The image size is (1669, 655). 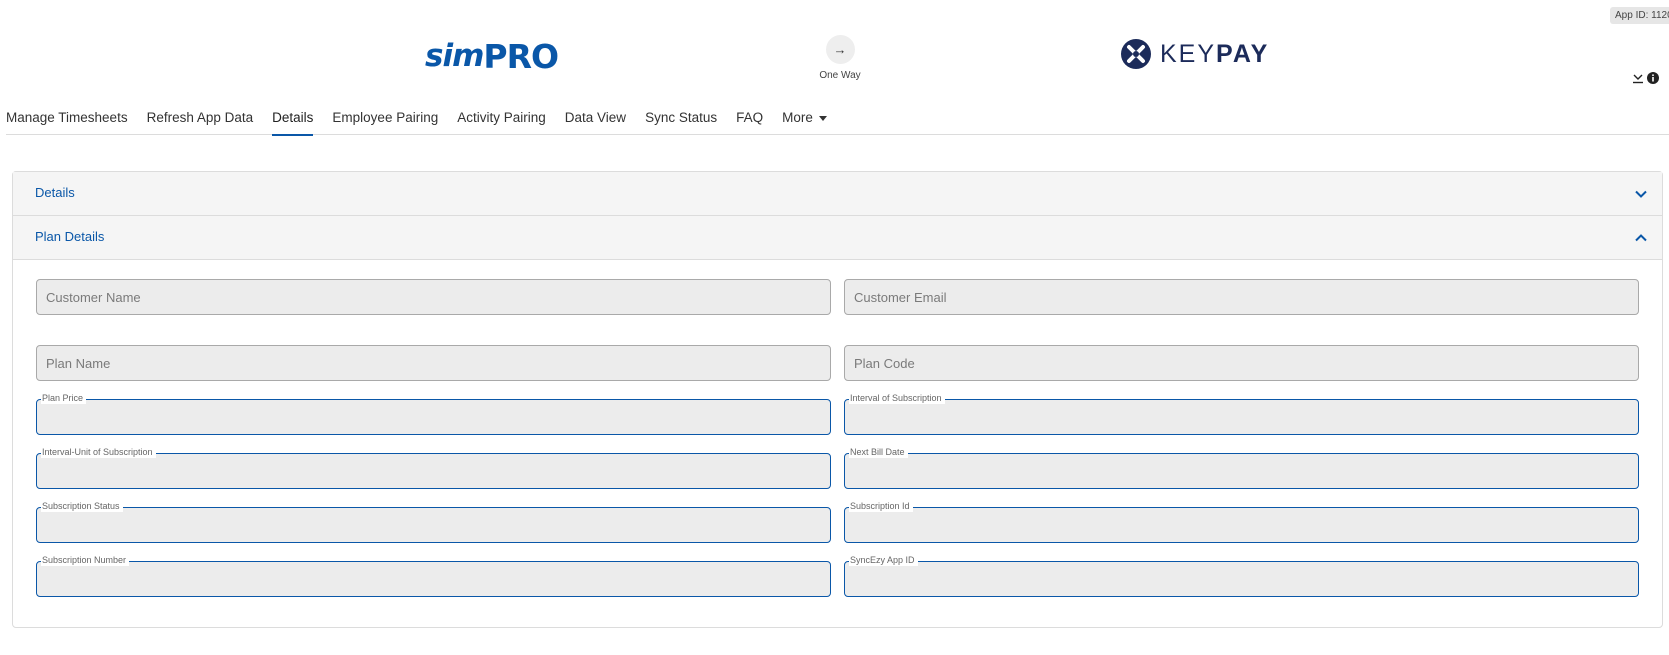 I want to click on interval-unit-input, so click(x=433, y=471).